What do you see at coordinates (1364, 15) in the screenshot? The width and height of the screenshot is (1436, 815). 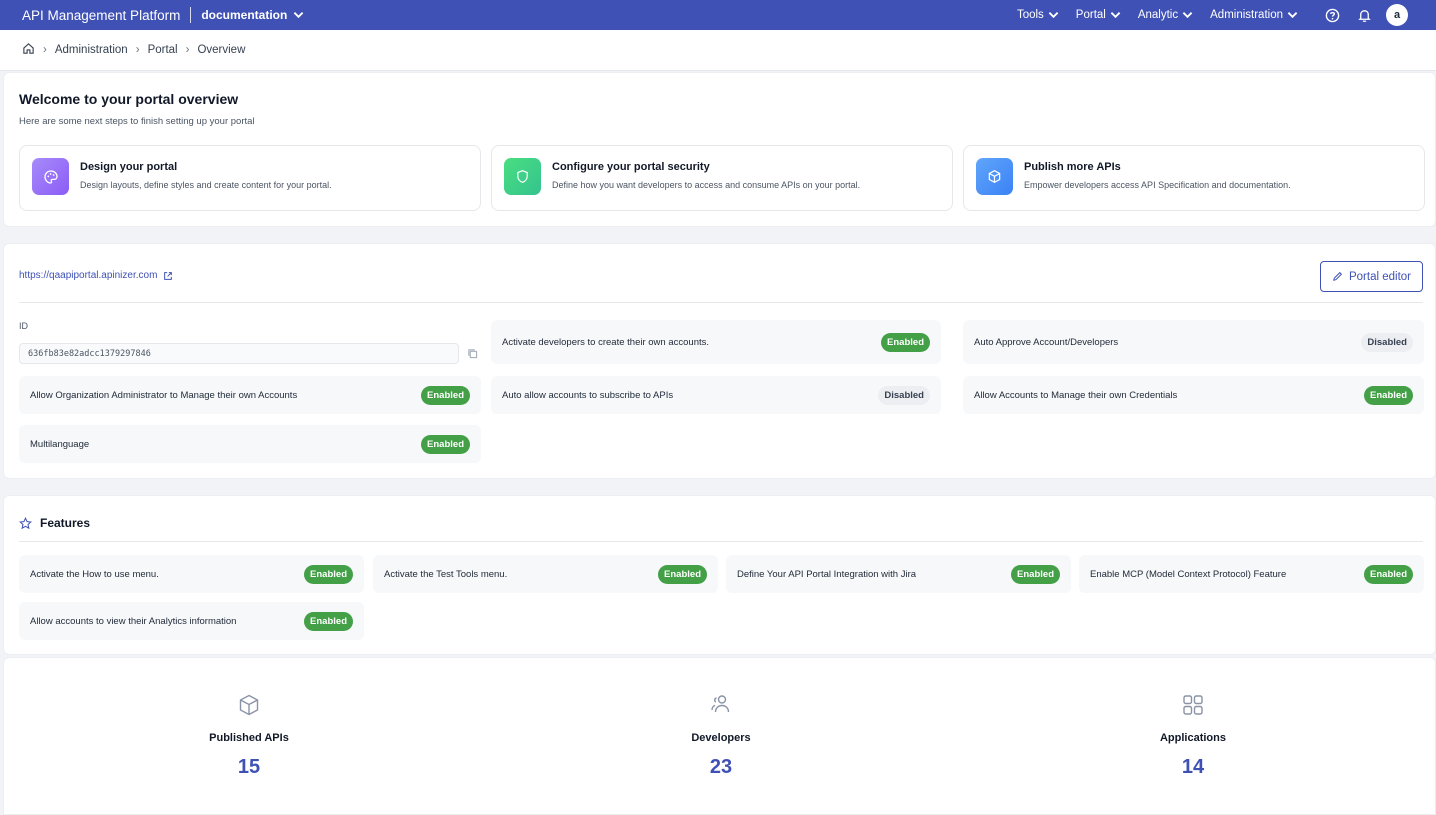 I see `bell-icon` at bounding box center [1364, 15].